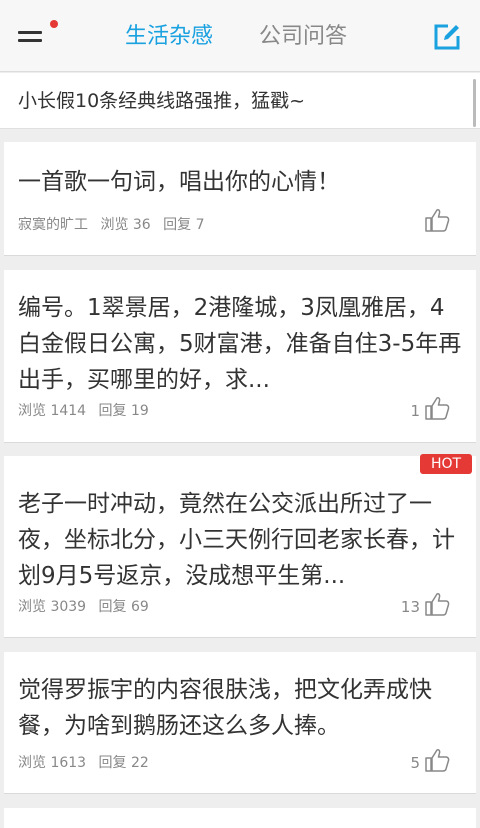 This screenshot has width=480, height=828. I want to click on post-views: 浏览 1414, so click(52, 411).